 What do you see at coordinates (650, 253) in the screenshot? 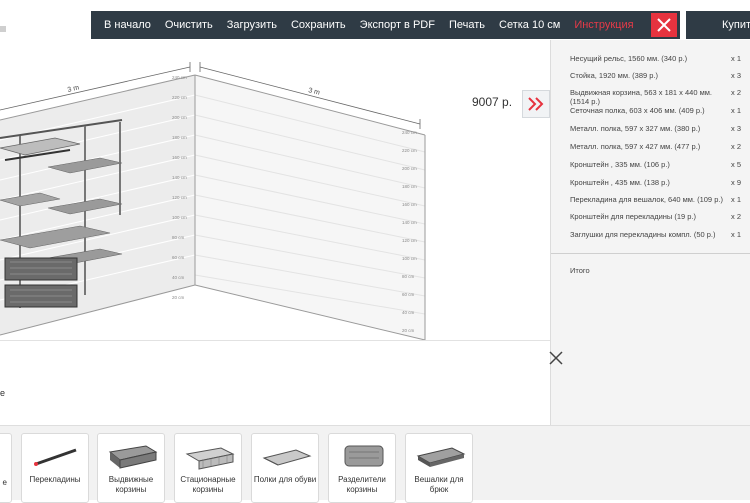
I see `panel-divider` at bounding box center [650, 253].